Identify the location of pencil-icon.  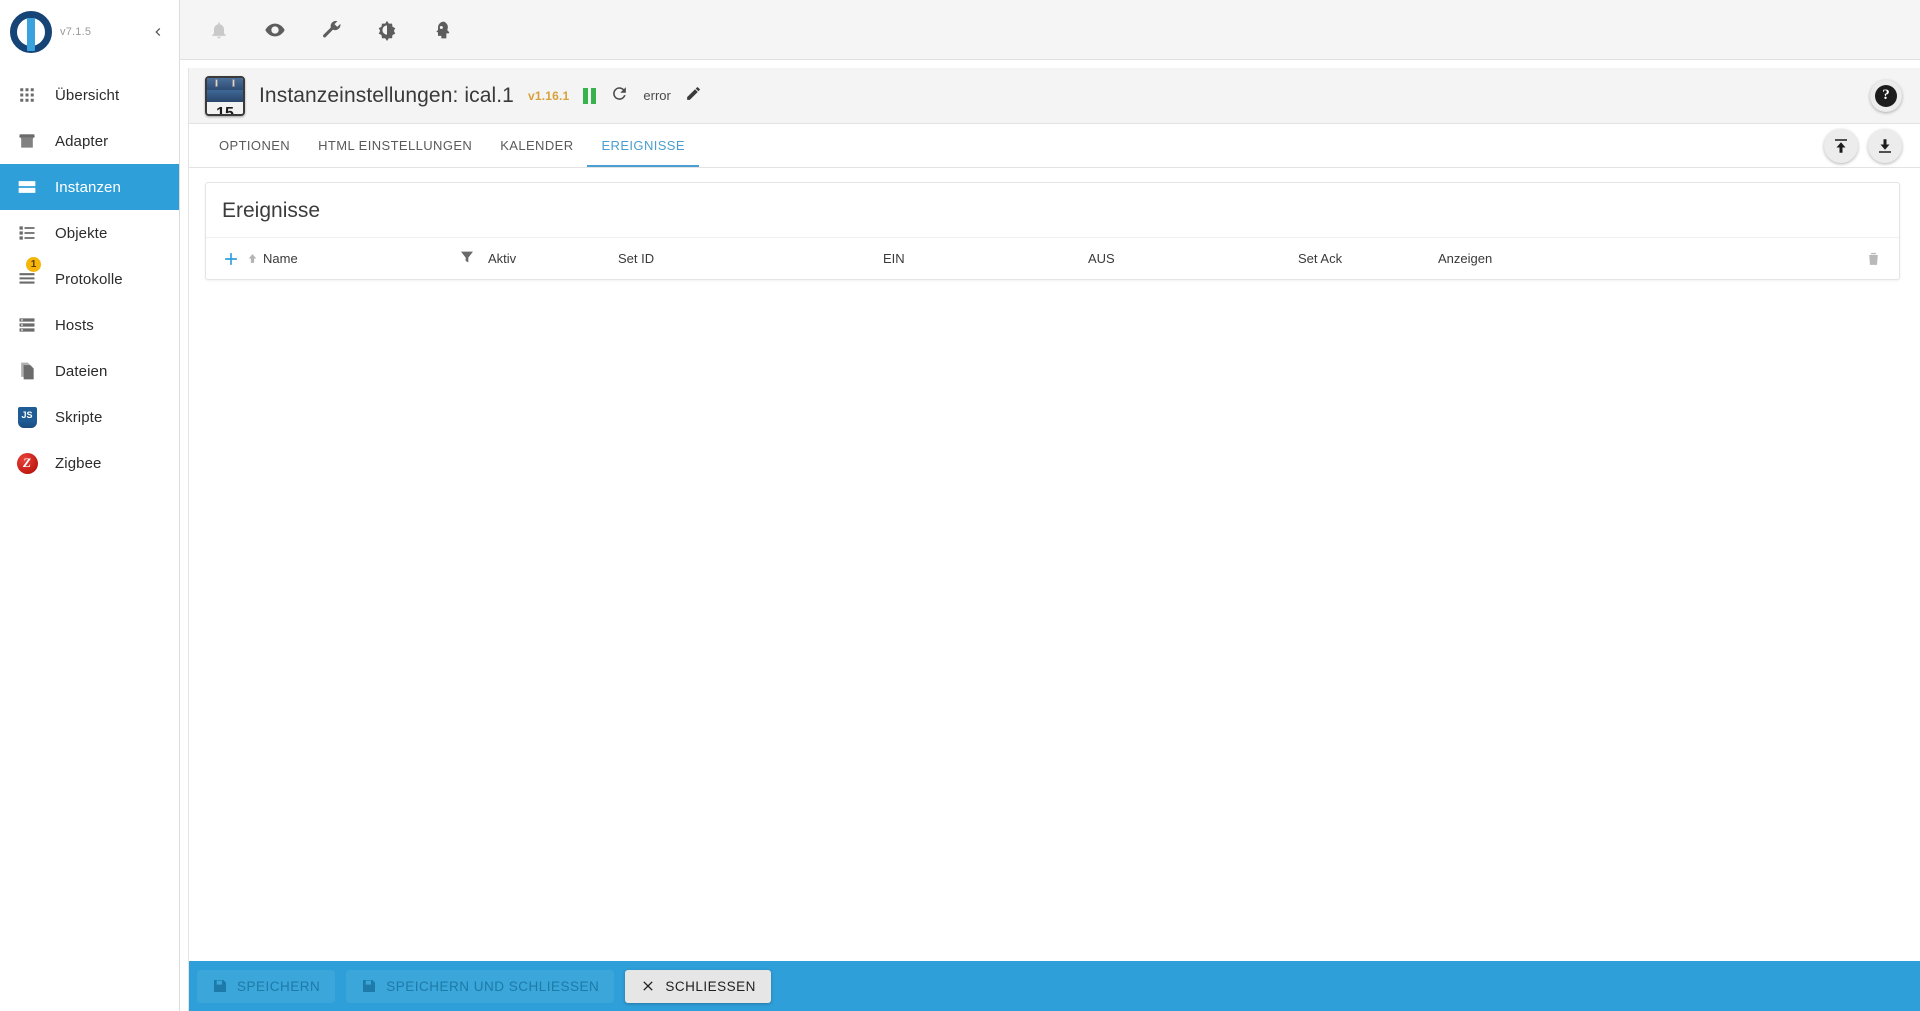
(693, 96).